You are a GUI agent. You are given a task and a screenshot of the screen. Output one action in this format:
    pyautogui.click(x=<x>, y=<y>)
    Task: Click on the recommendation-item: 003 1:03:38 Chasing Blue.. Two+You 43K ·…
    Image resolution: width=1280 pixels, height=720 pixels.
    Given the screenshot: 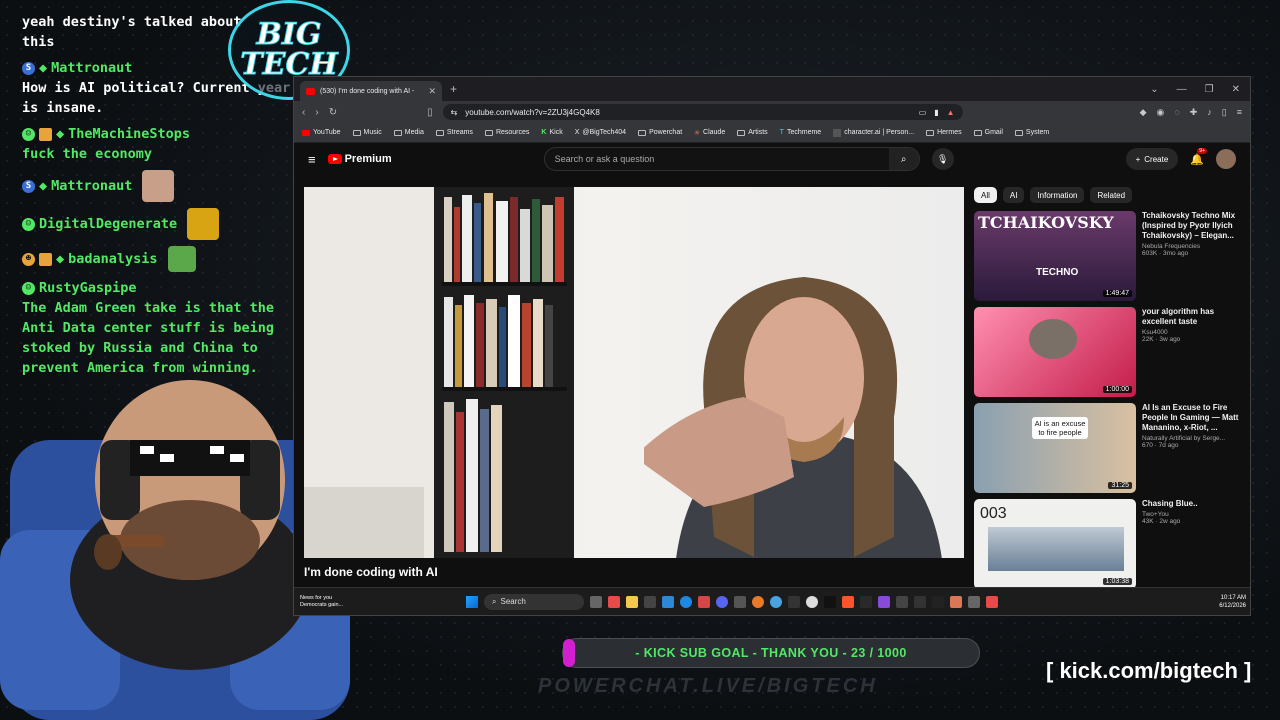 What is the action you would take?
    pyautogui.click(x=1109, y=545)
    